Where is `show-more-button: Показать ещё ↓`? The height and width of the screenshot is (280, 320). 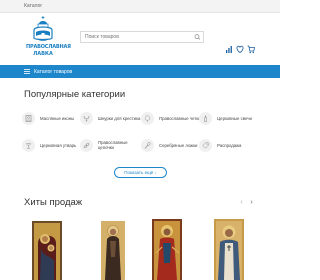
show-more-button: Показать ещё ↓ is located at coordinates (140, 172).